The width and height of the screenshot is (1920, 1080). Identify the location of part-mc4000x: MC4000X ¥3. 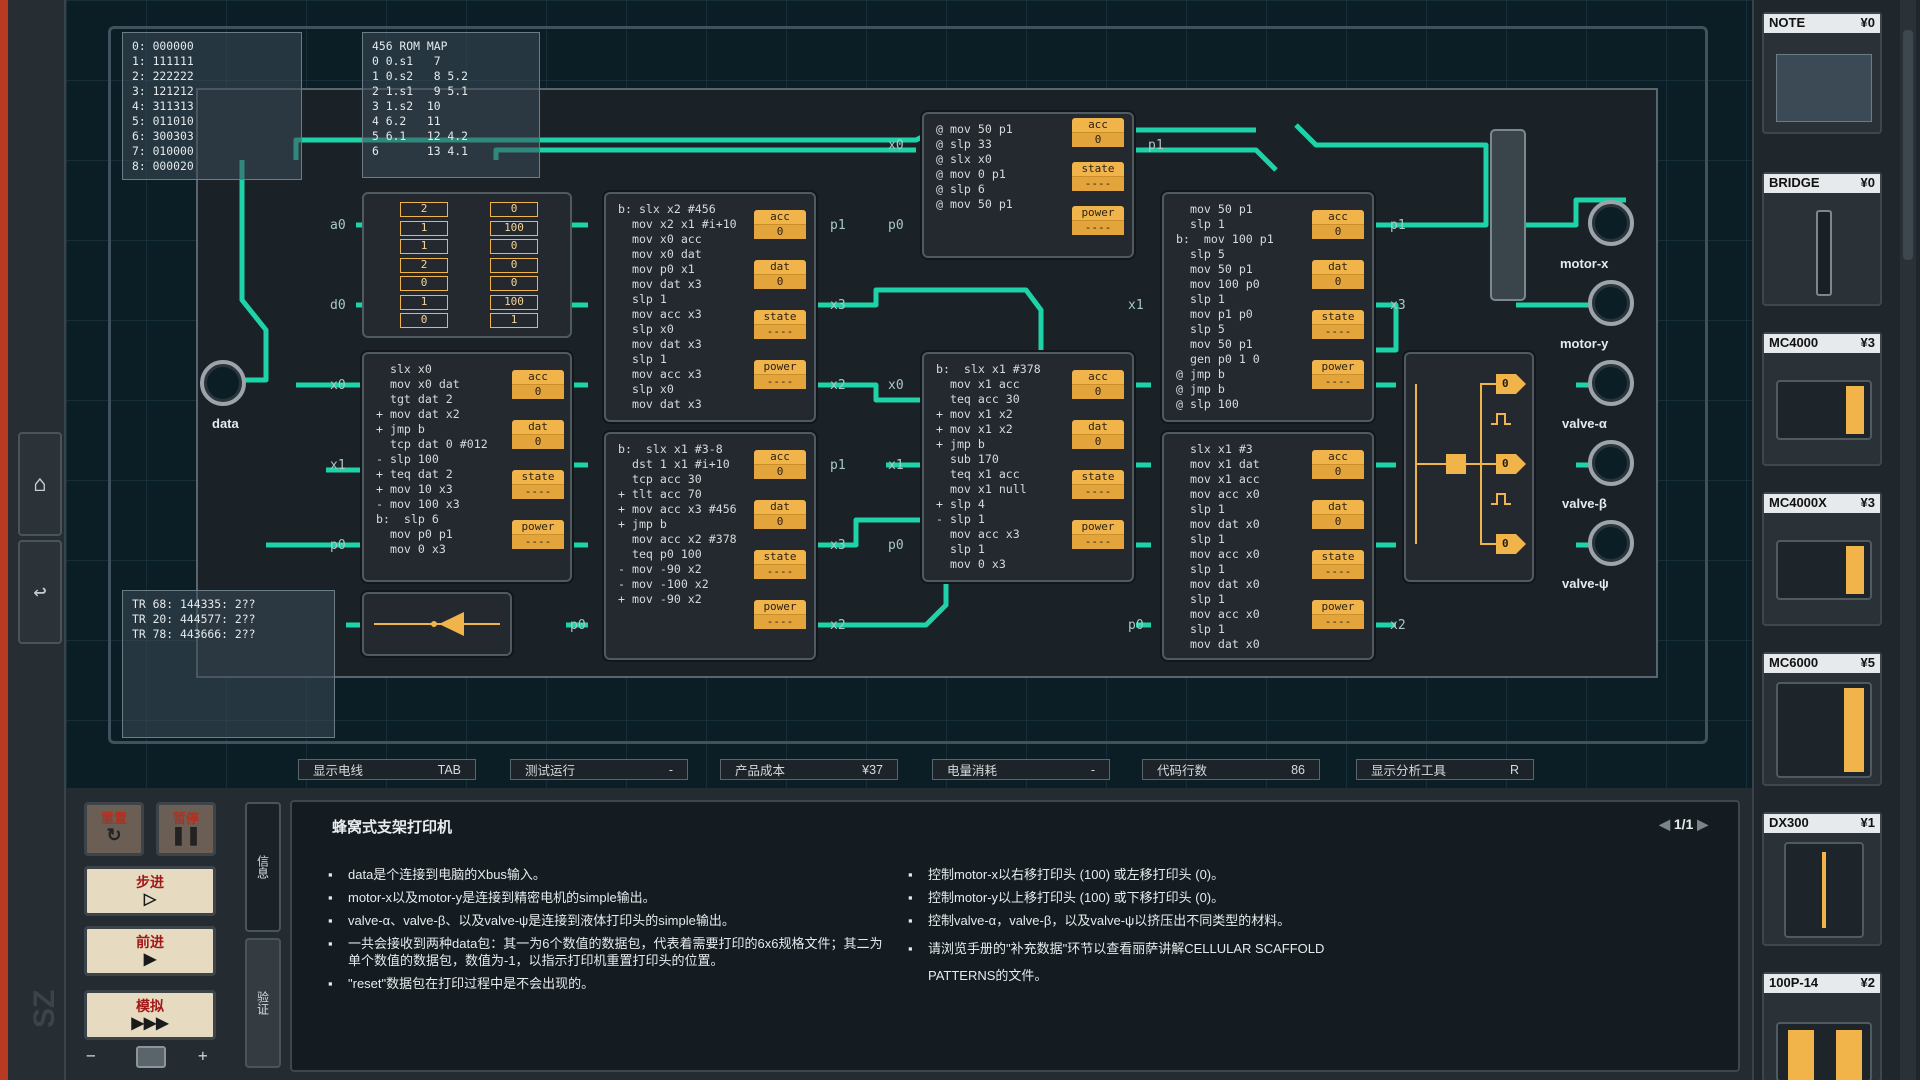
(1822, 559).